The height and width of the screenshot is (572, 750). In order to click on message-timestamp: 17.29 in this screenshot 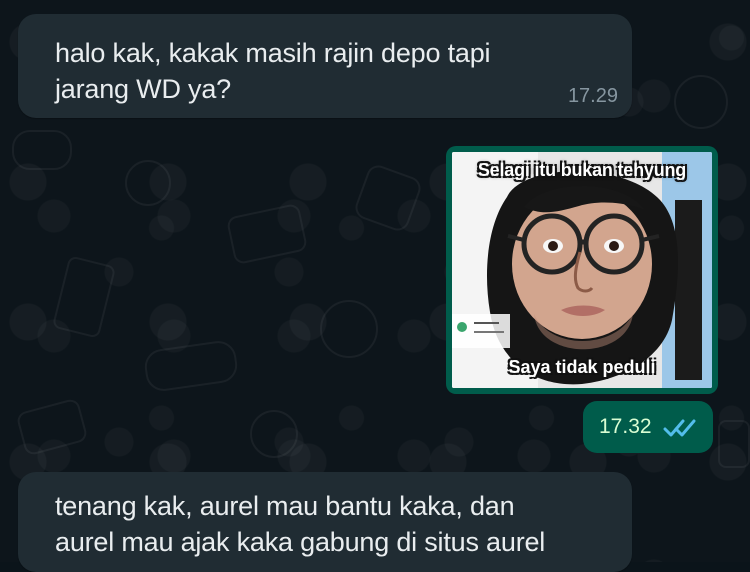, I will do `click(592, 96)`.